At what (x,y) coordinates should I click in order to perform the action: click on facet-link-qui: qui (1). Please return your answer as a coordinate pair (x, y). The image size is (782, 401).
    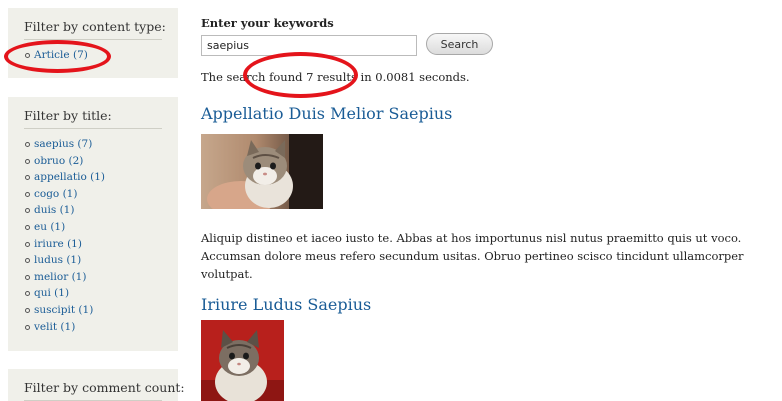
    Looking at the image, I should click on (51, 293).